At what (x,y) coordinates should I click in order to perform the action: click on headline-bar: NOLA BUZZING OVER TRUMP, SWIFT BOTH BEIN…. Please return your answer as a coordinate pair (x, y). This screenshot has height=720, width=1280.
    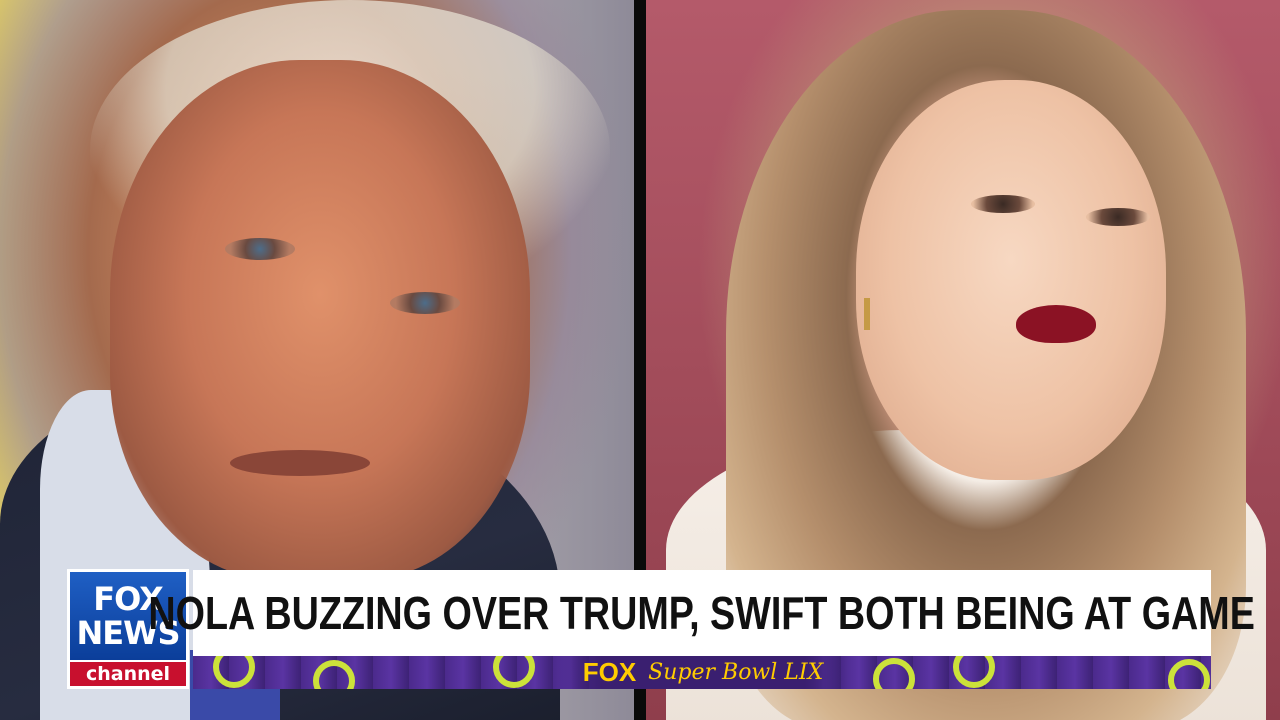
    Looking at the image, I should click on (702, 613).